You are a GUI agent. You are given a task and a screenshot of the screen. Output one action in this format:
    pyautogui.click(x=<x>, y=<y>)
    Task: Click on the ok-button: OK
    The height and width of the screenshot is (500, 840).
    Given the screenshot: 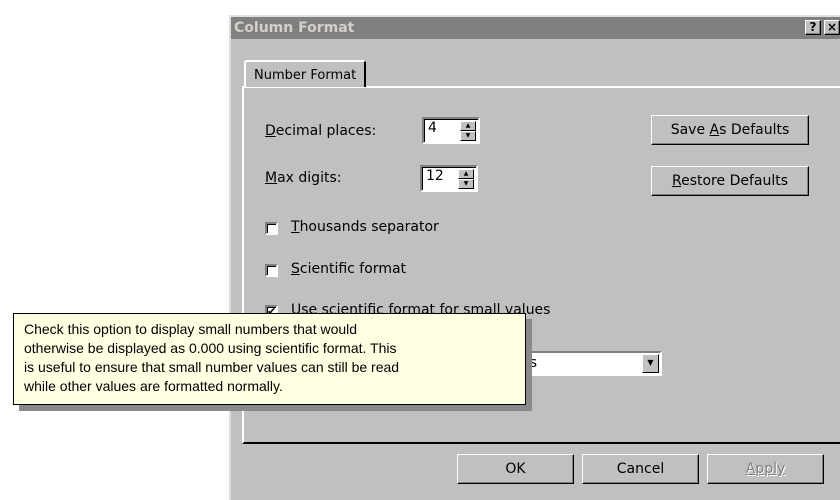 What is the action you would take?
    pyautogui.click(x=515, y=469)
    